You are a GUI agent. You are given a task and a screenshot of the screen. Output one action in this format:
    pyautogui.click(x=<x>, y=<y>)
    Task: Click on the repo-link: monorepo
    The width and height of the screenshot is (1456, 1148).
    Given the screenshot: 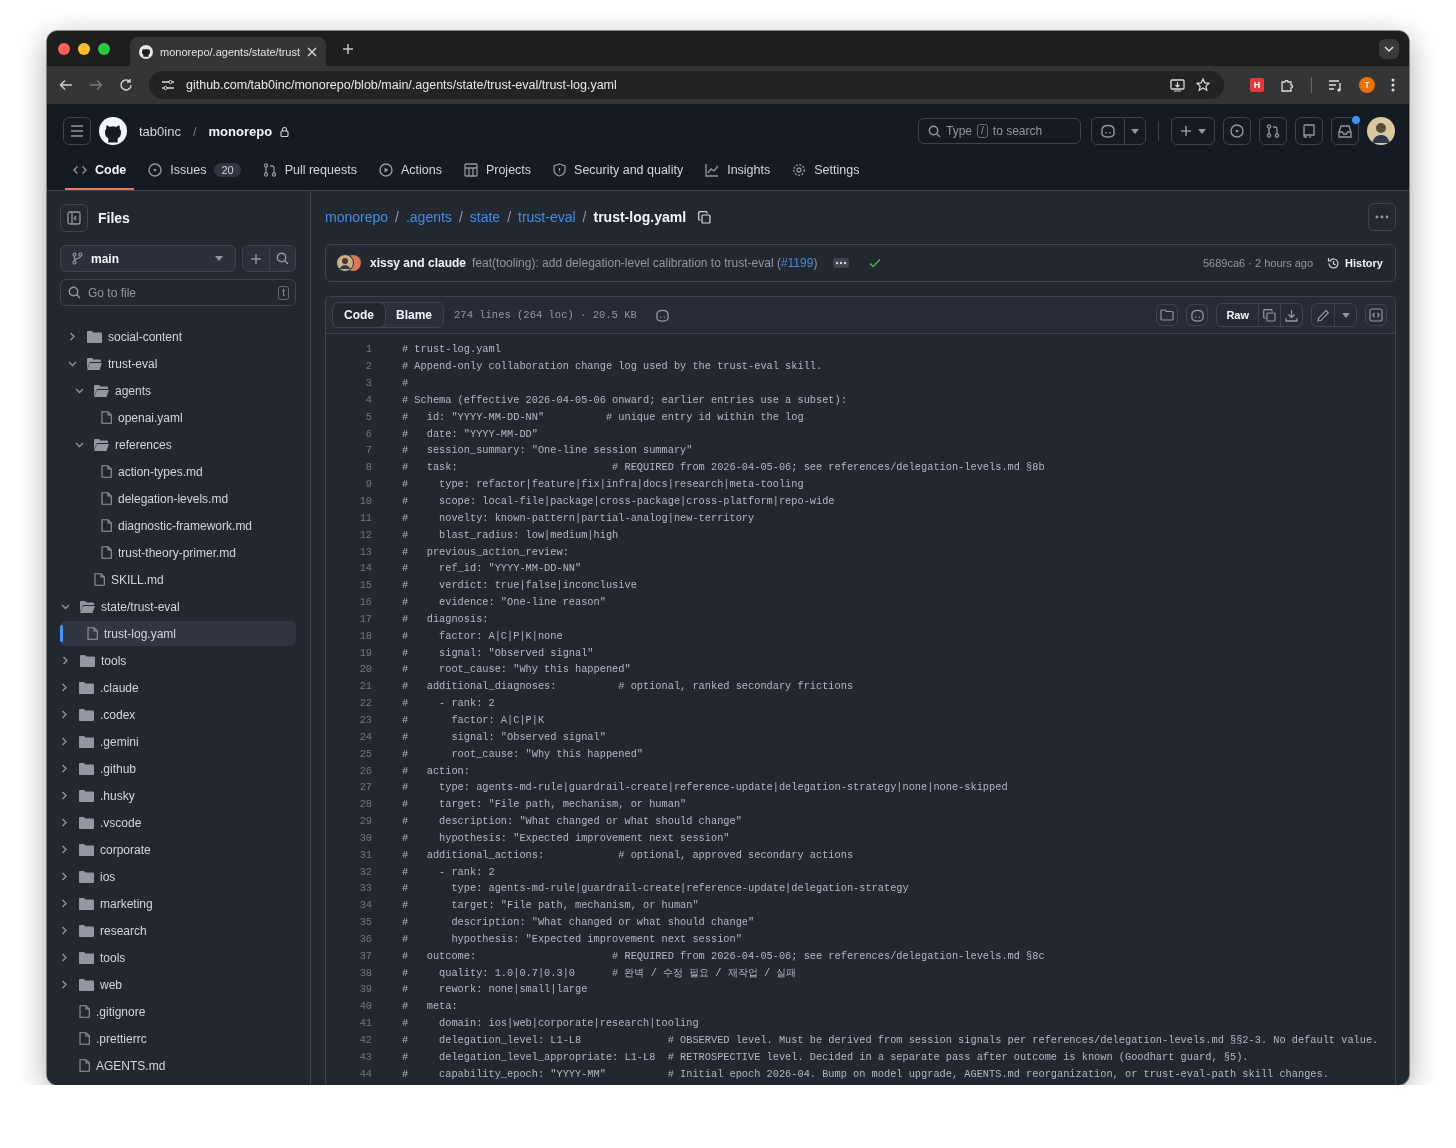 What is the action you would take?
    pyautogui.click(x=240, y=131)
    